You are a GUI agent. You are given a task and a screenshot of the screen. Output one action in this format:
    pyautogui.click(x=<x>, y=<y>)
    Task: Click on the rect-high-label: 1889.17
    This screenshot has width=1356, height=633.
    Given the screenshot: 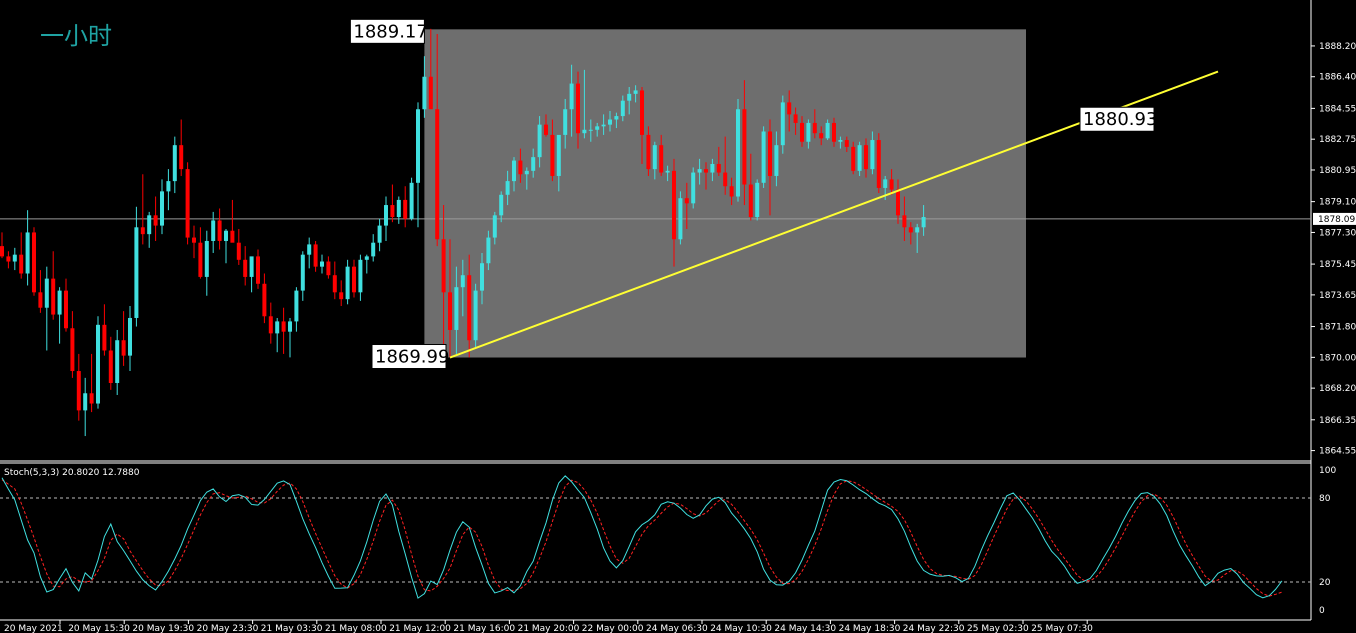 What is the action you would take?
    pyautogui.click(x=388, y=31)
    